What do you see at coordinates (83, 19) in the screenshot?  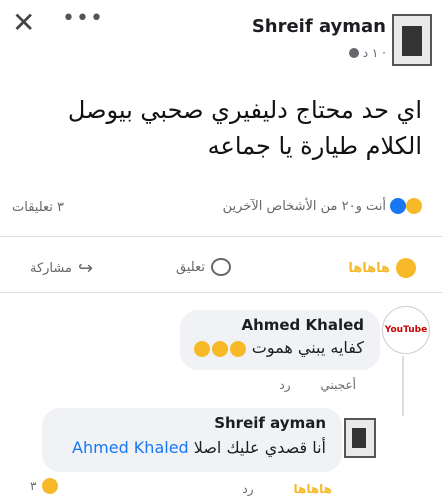 I see `more-options-icon: •••` at bounding box center [83, 19].